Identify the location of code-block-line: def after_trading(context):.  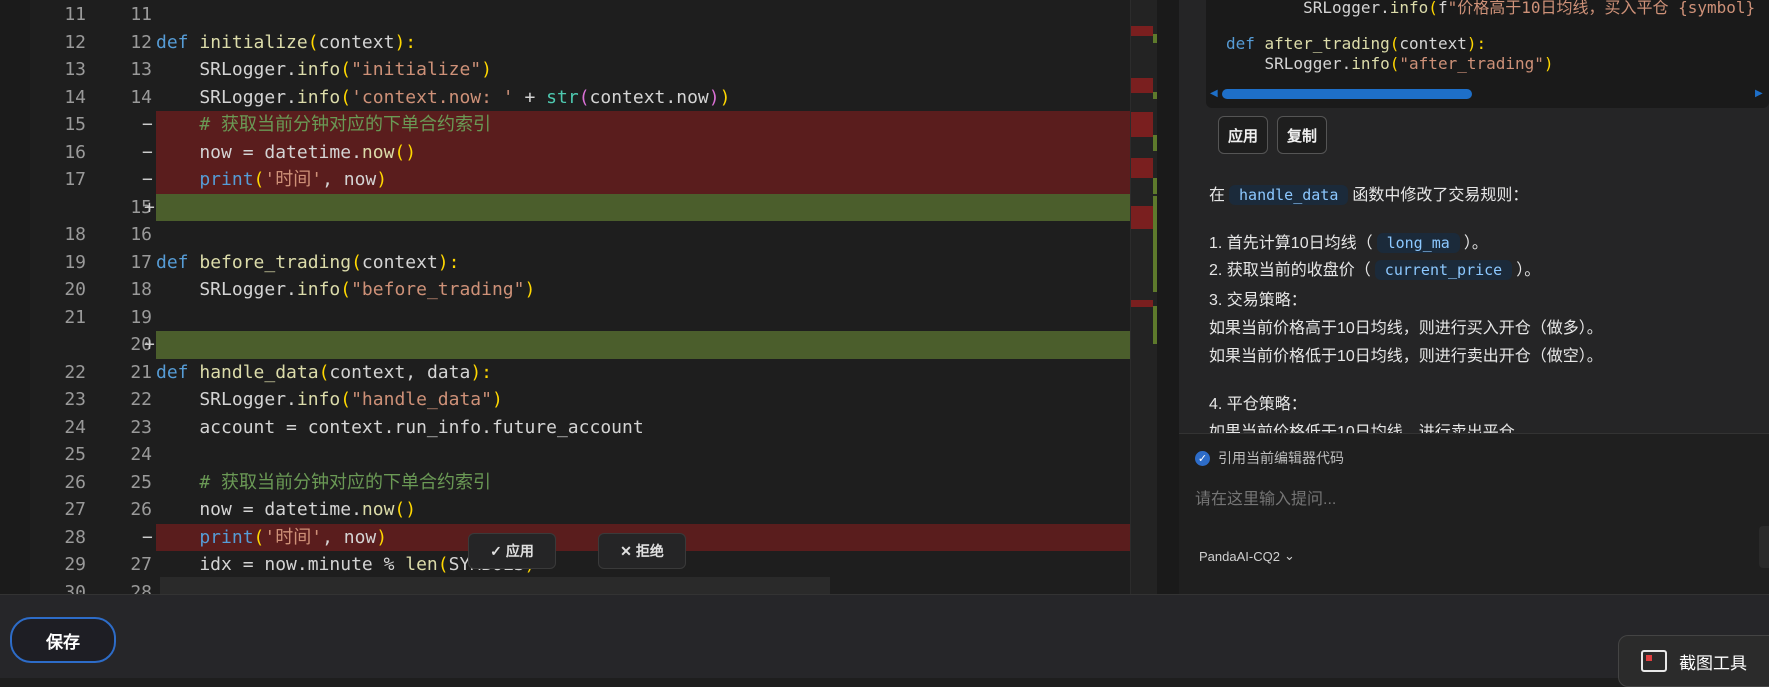
(1356, 43).